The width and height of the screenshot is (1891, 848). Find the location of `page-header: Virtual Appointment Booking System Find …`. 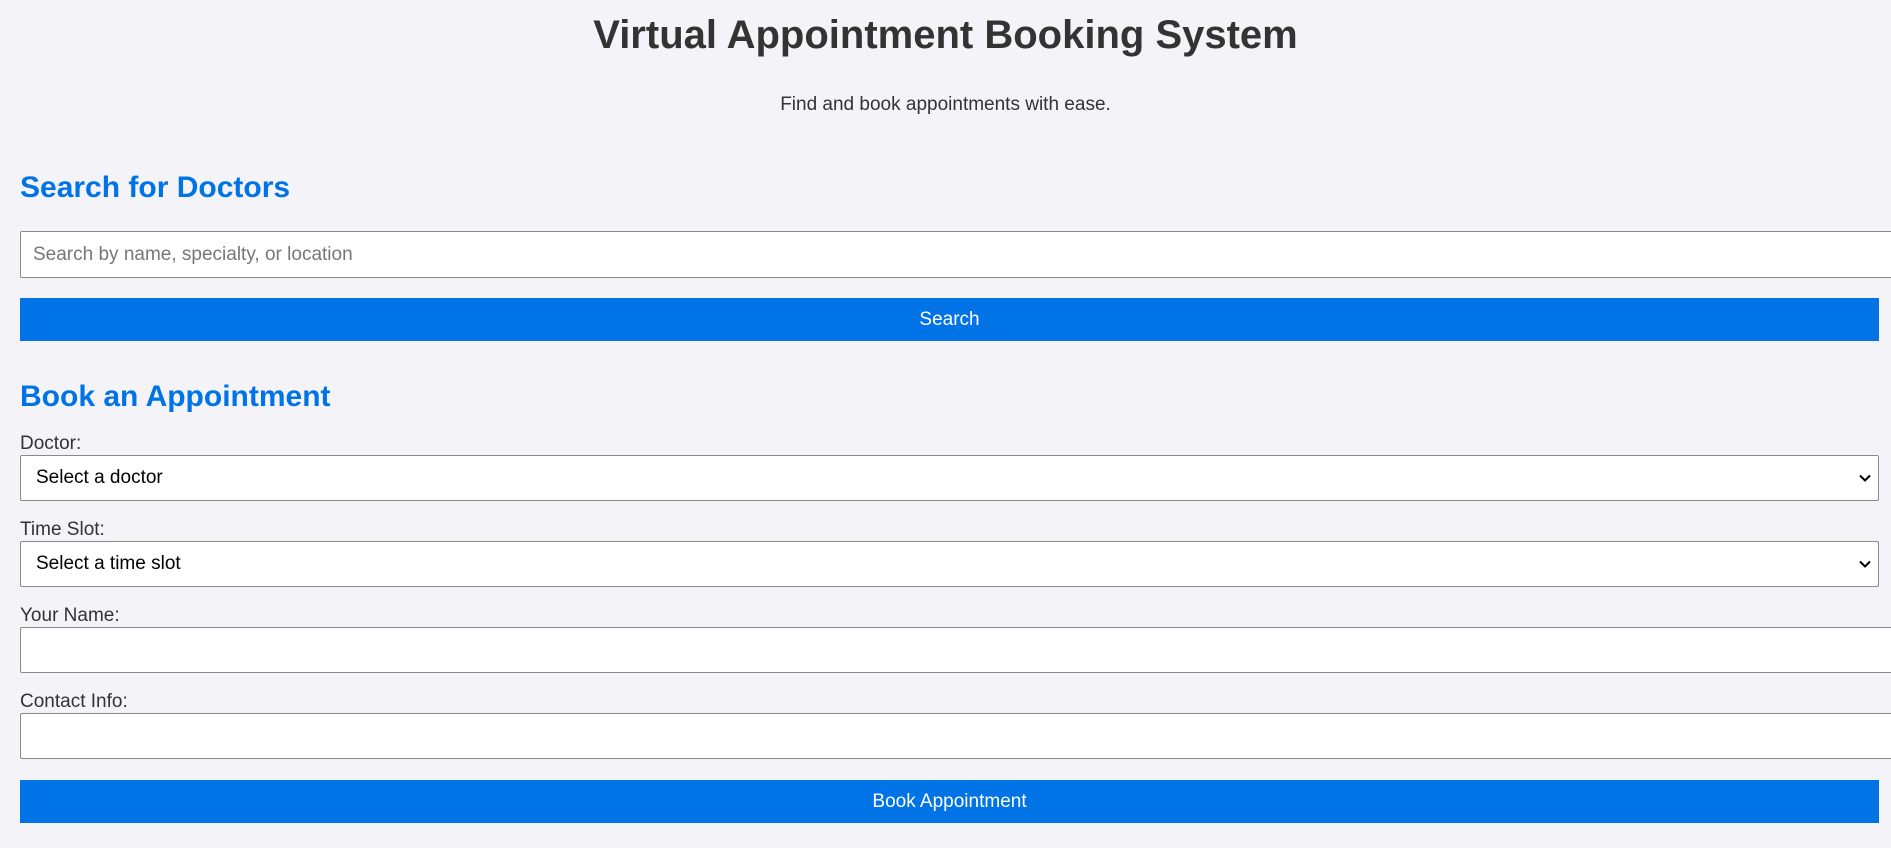

page-header: Virtual Appointment Booking System Find … is located at coordinates (945, 58).